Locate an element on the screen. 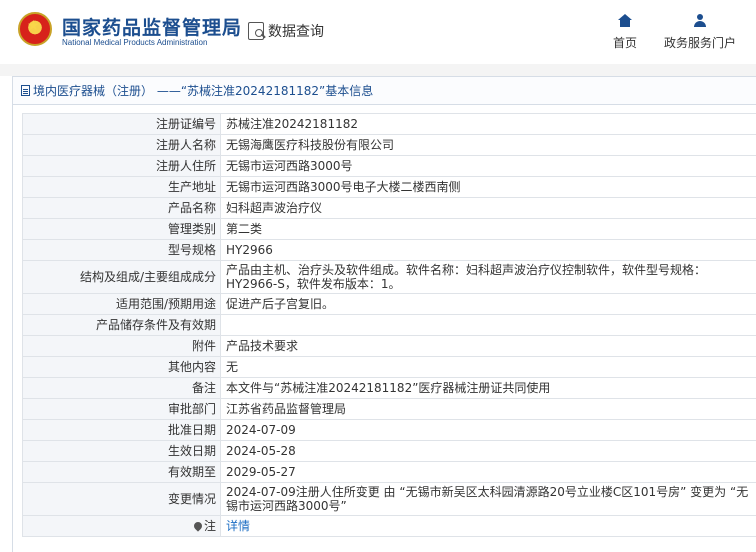  table-row: 型号规格 HY2966 is located at coordinates (389, 250).